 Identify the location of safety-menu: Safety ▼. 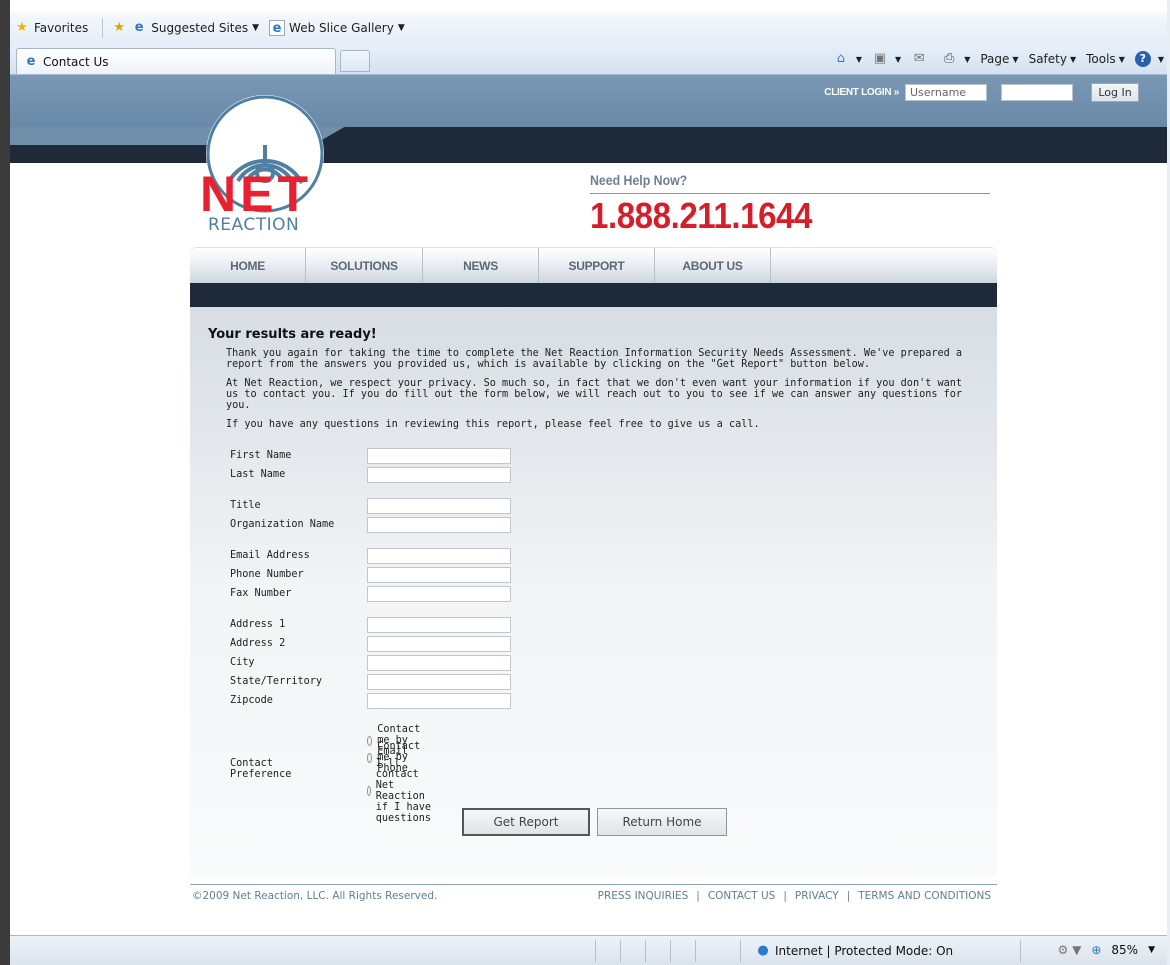
(1053, 59).